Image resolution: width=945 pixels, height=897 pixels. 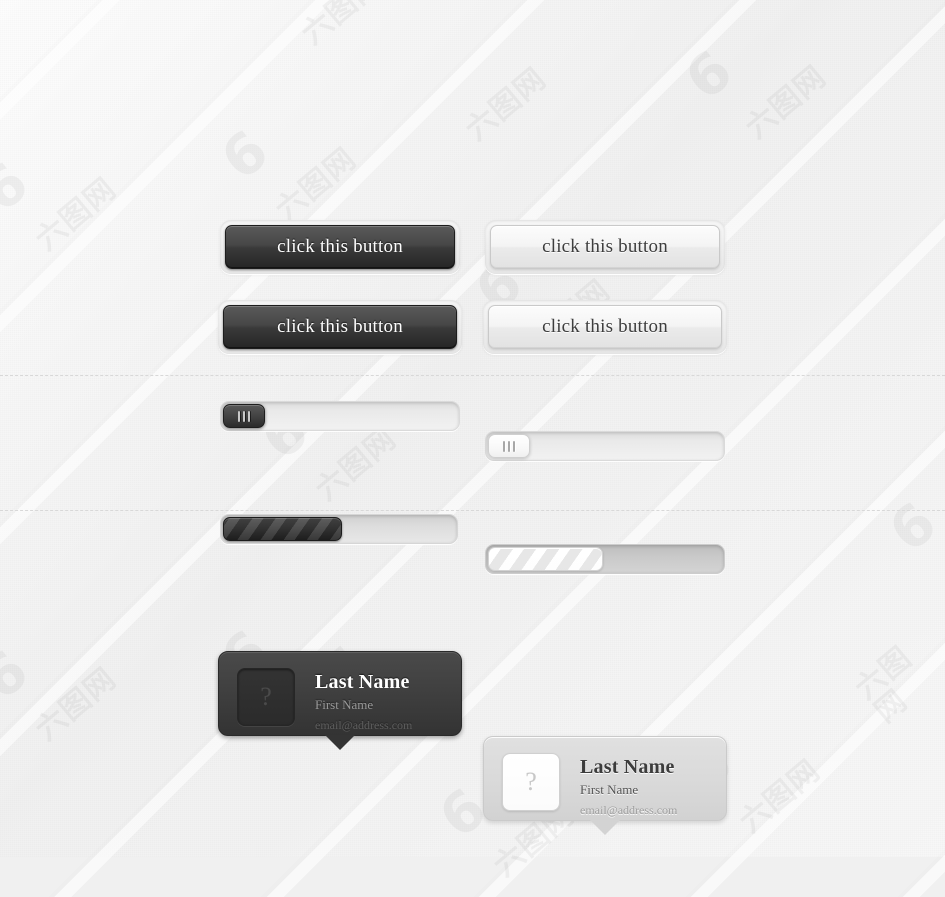 I want to click on button-dark-1-bezel: click this button, so click(x=340, y=247).